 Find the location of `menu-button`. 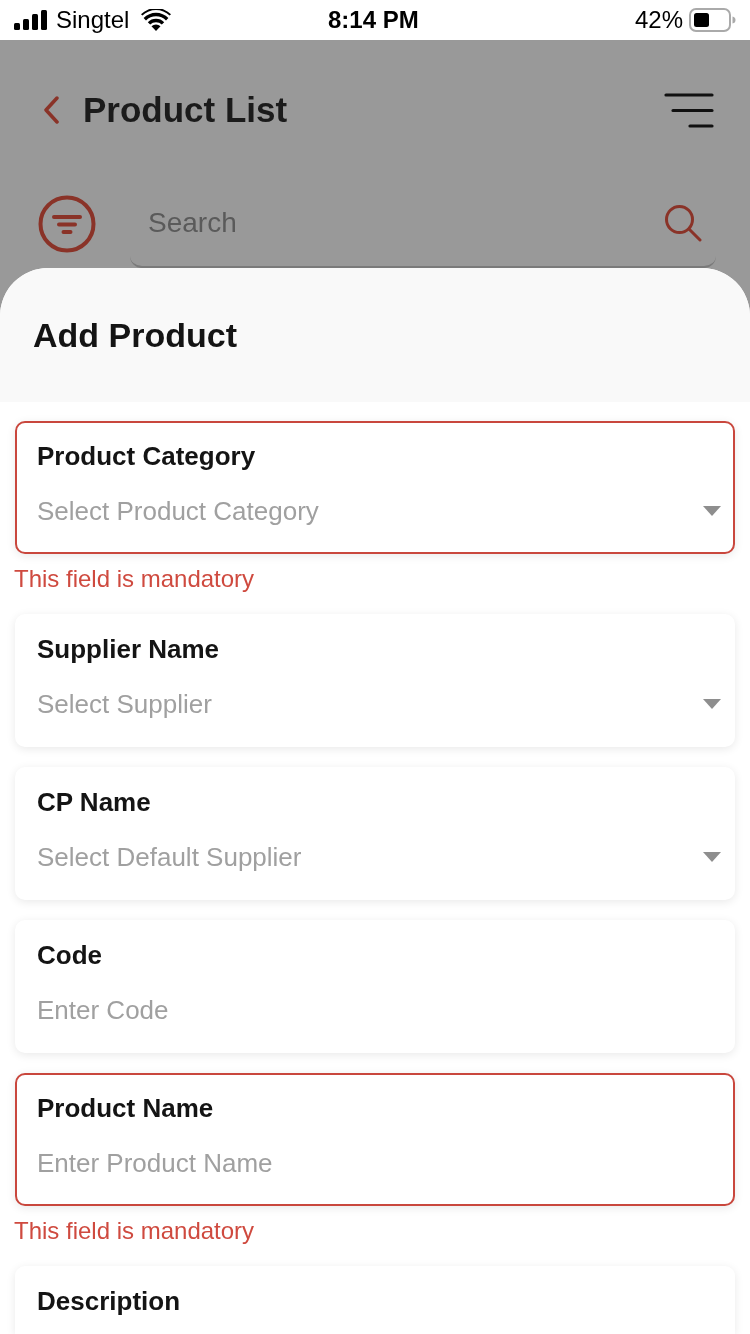

menu-button is located at coordinates (689, 110).